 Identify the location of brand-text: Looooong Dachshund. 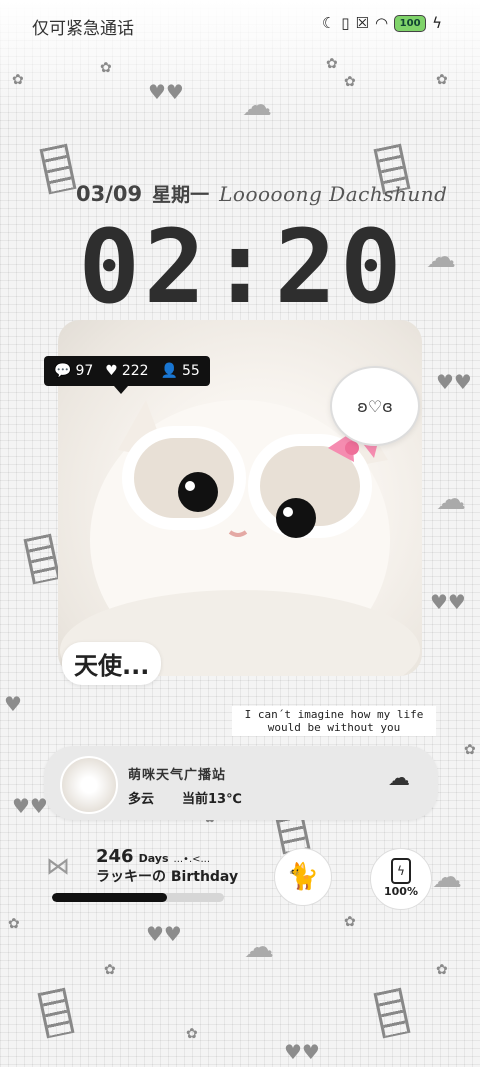
(333, 194).